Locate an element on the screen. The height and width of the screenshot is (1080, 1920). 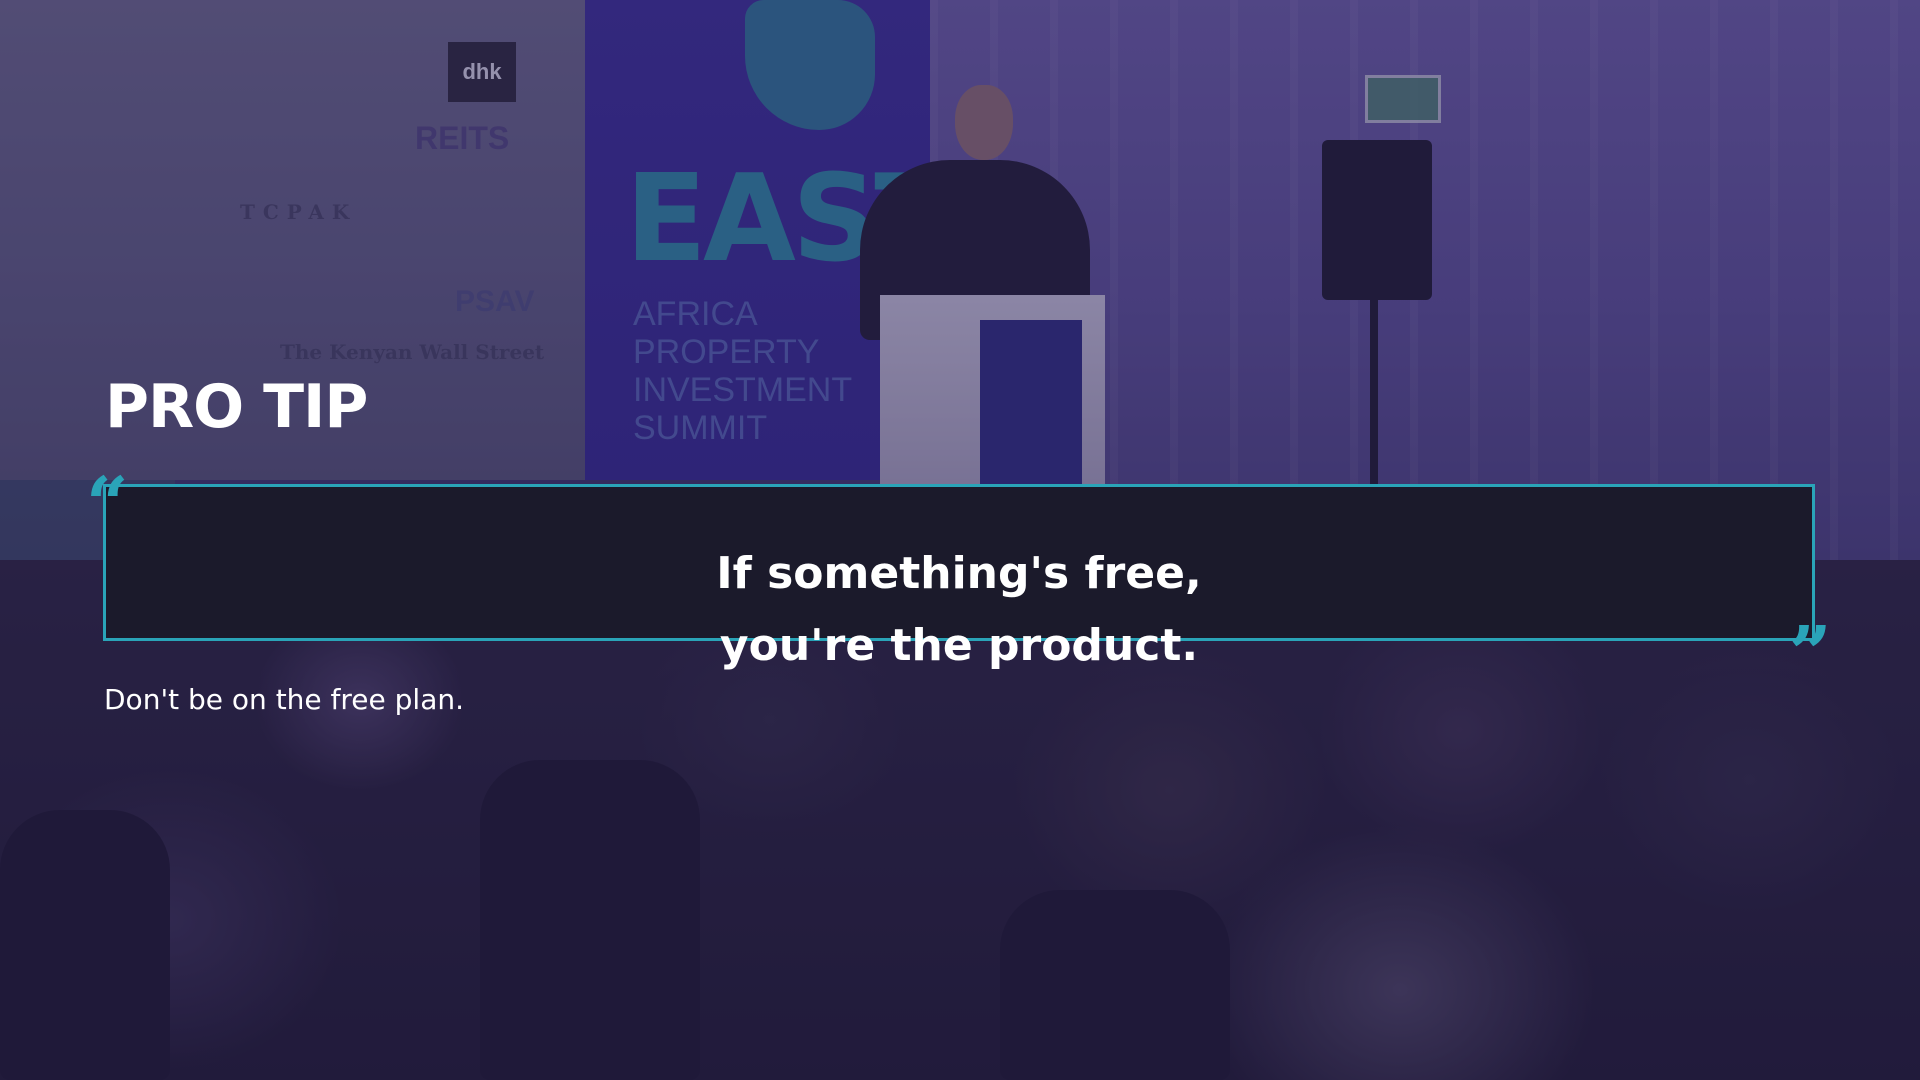
open-quote-icon: “ is located at coordinates (107, 505).